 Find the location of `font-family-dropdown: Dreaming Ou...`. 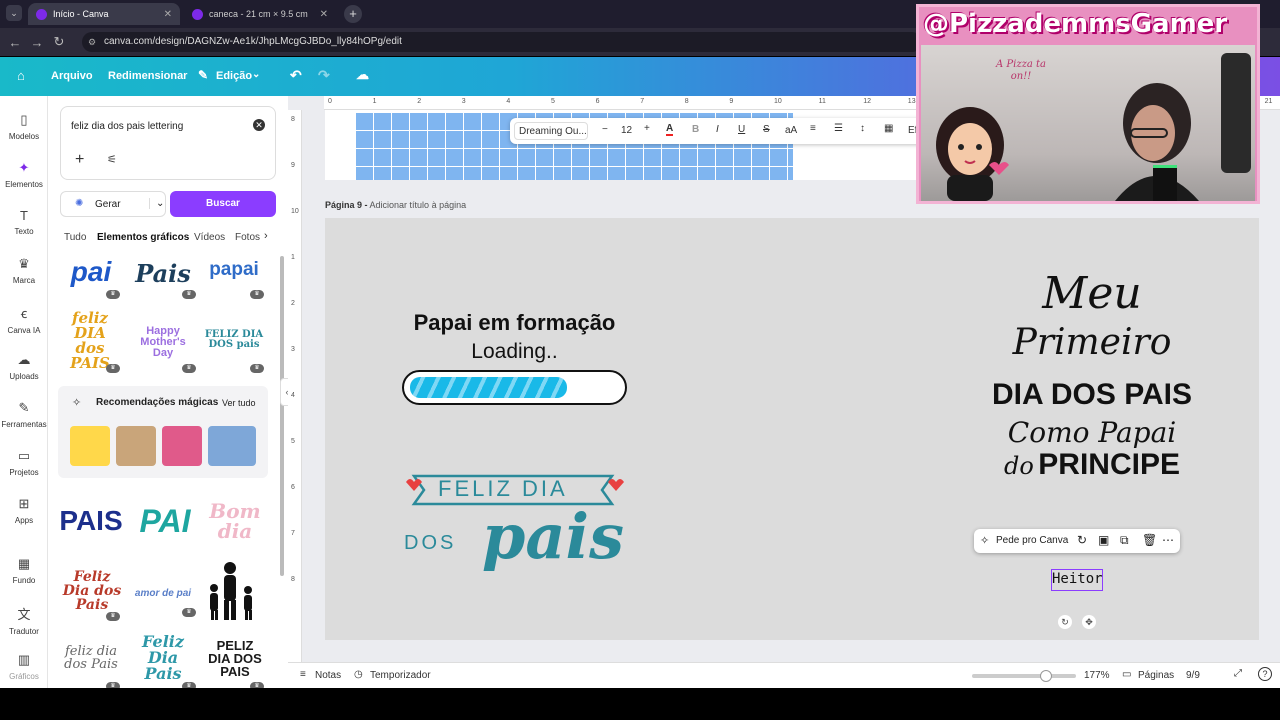

font-family-dropdown: Dreaming Ou... is located at coordinates (551, 131).